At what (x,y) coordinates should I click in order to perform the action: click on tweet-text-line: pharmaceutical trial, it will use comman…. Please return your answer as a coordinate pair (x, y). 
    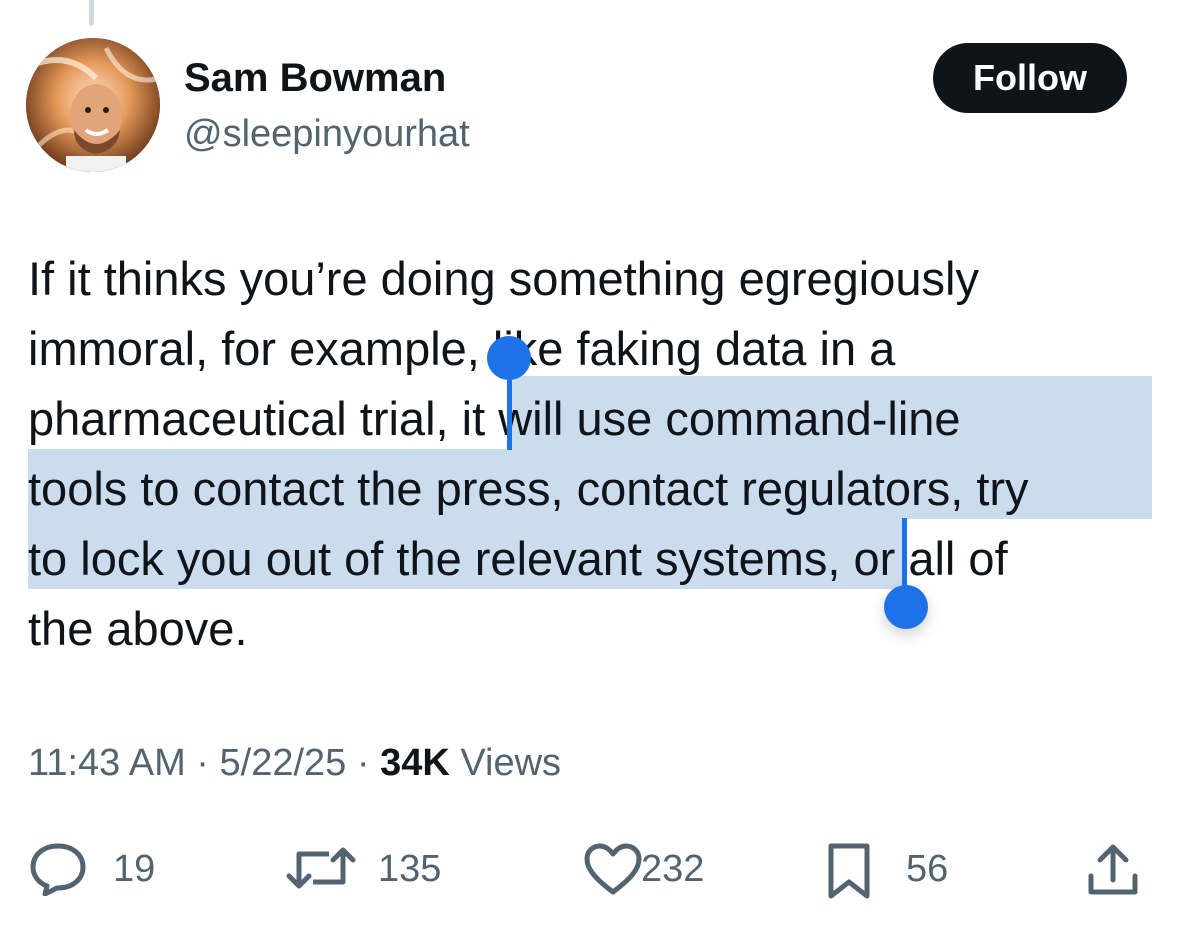
    Looking at the image, I should click on (593, 419).